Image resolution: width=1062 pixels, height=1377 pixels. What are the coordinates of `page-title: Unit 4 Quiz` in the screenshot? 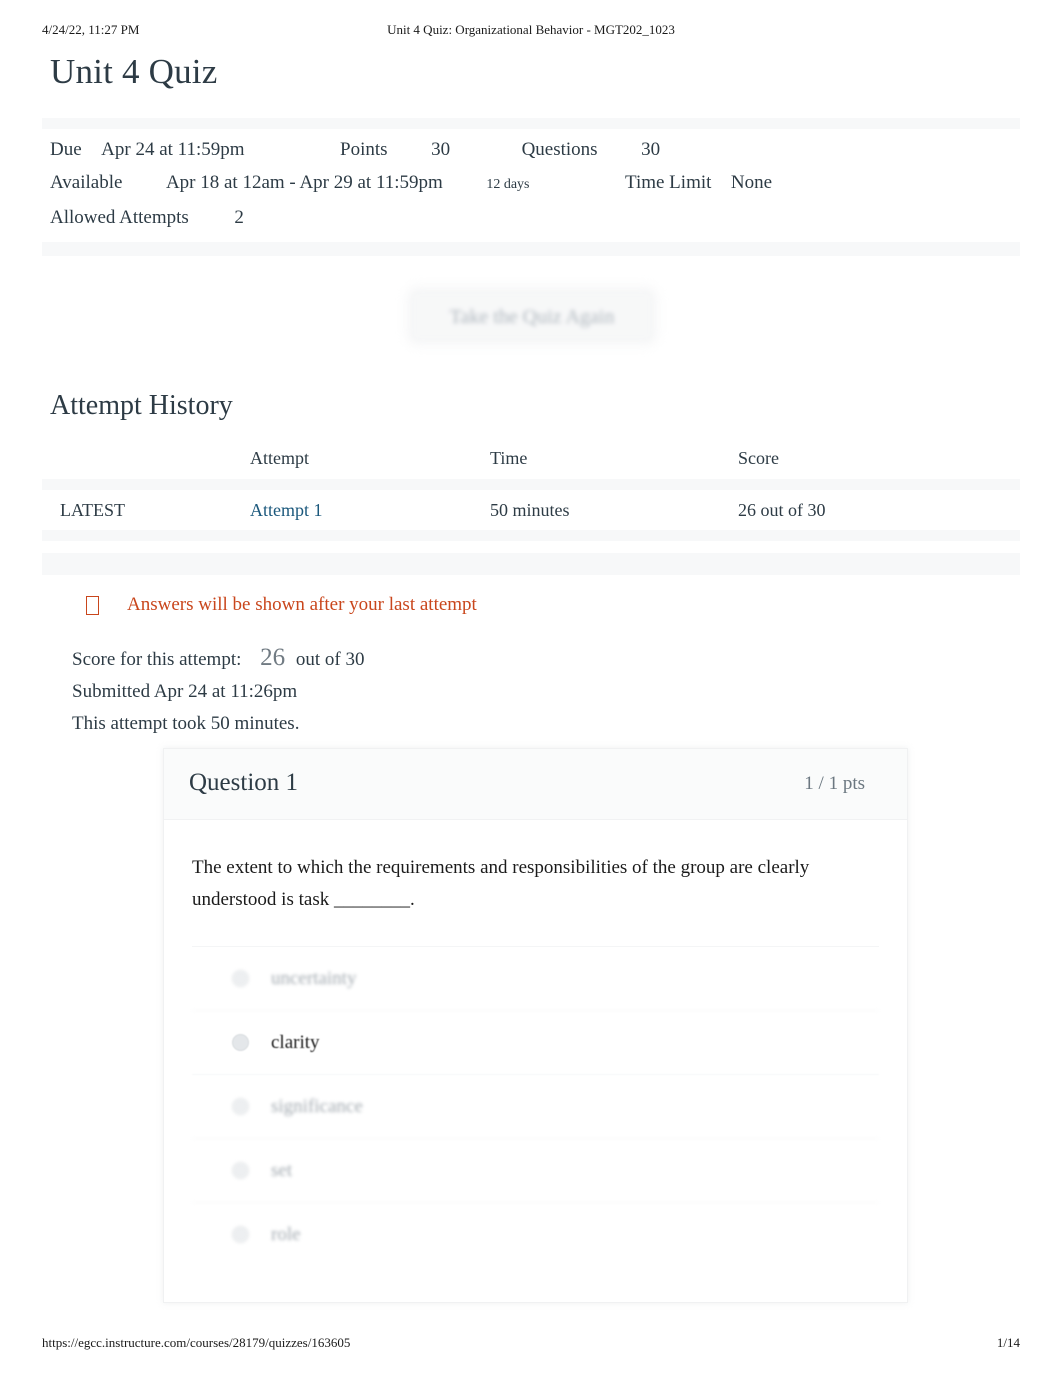 It's located at (134, 71).